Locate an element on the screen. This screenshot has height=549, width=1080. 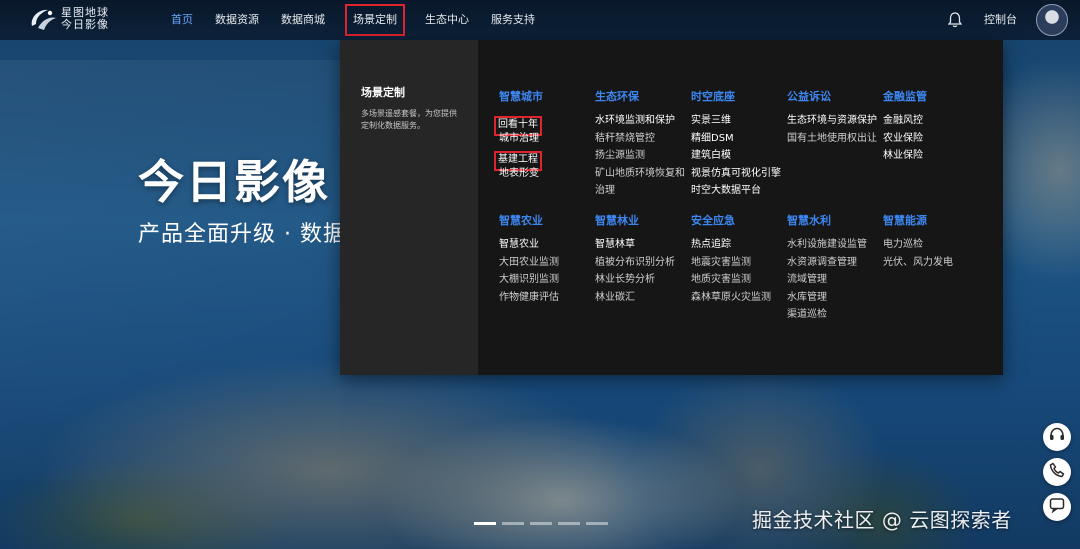
category-item: 大田农业监测 is located at coordinates (547, 263).